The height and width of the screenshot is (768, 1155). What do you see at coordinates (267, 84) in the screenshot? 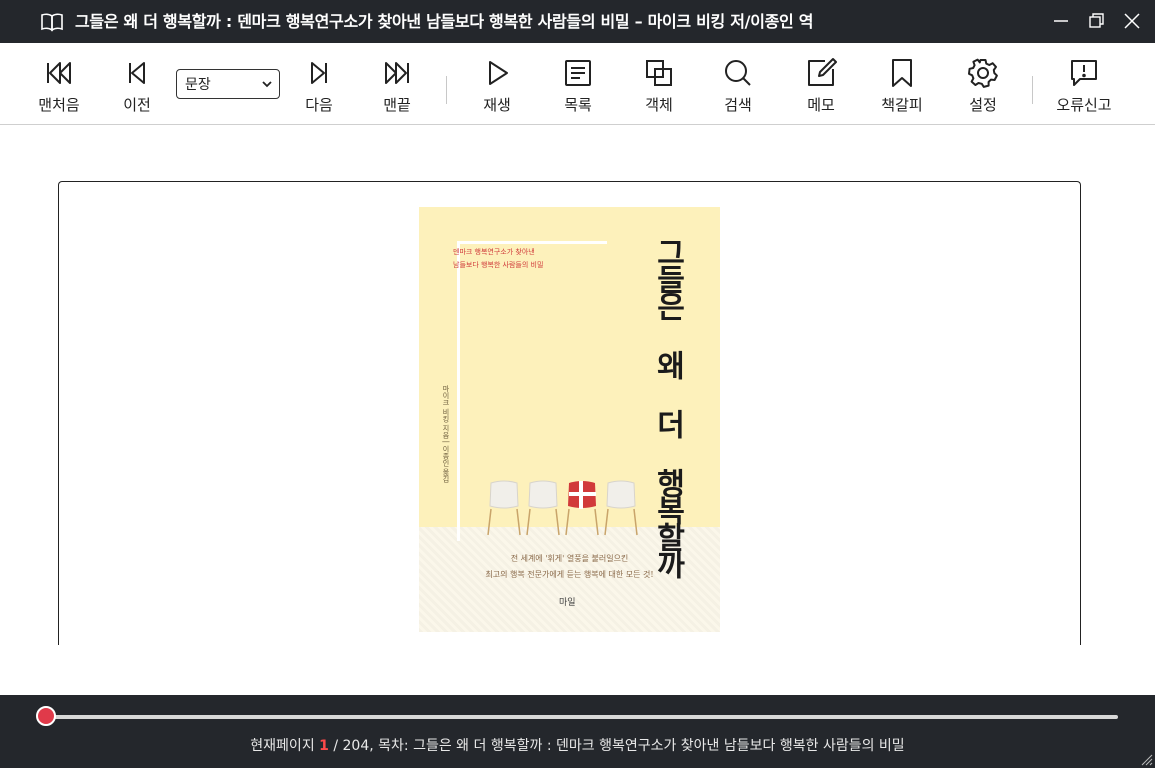
I see `chevron-down-icon` at bounding box center [267, 84].